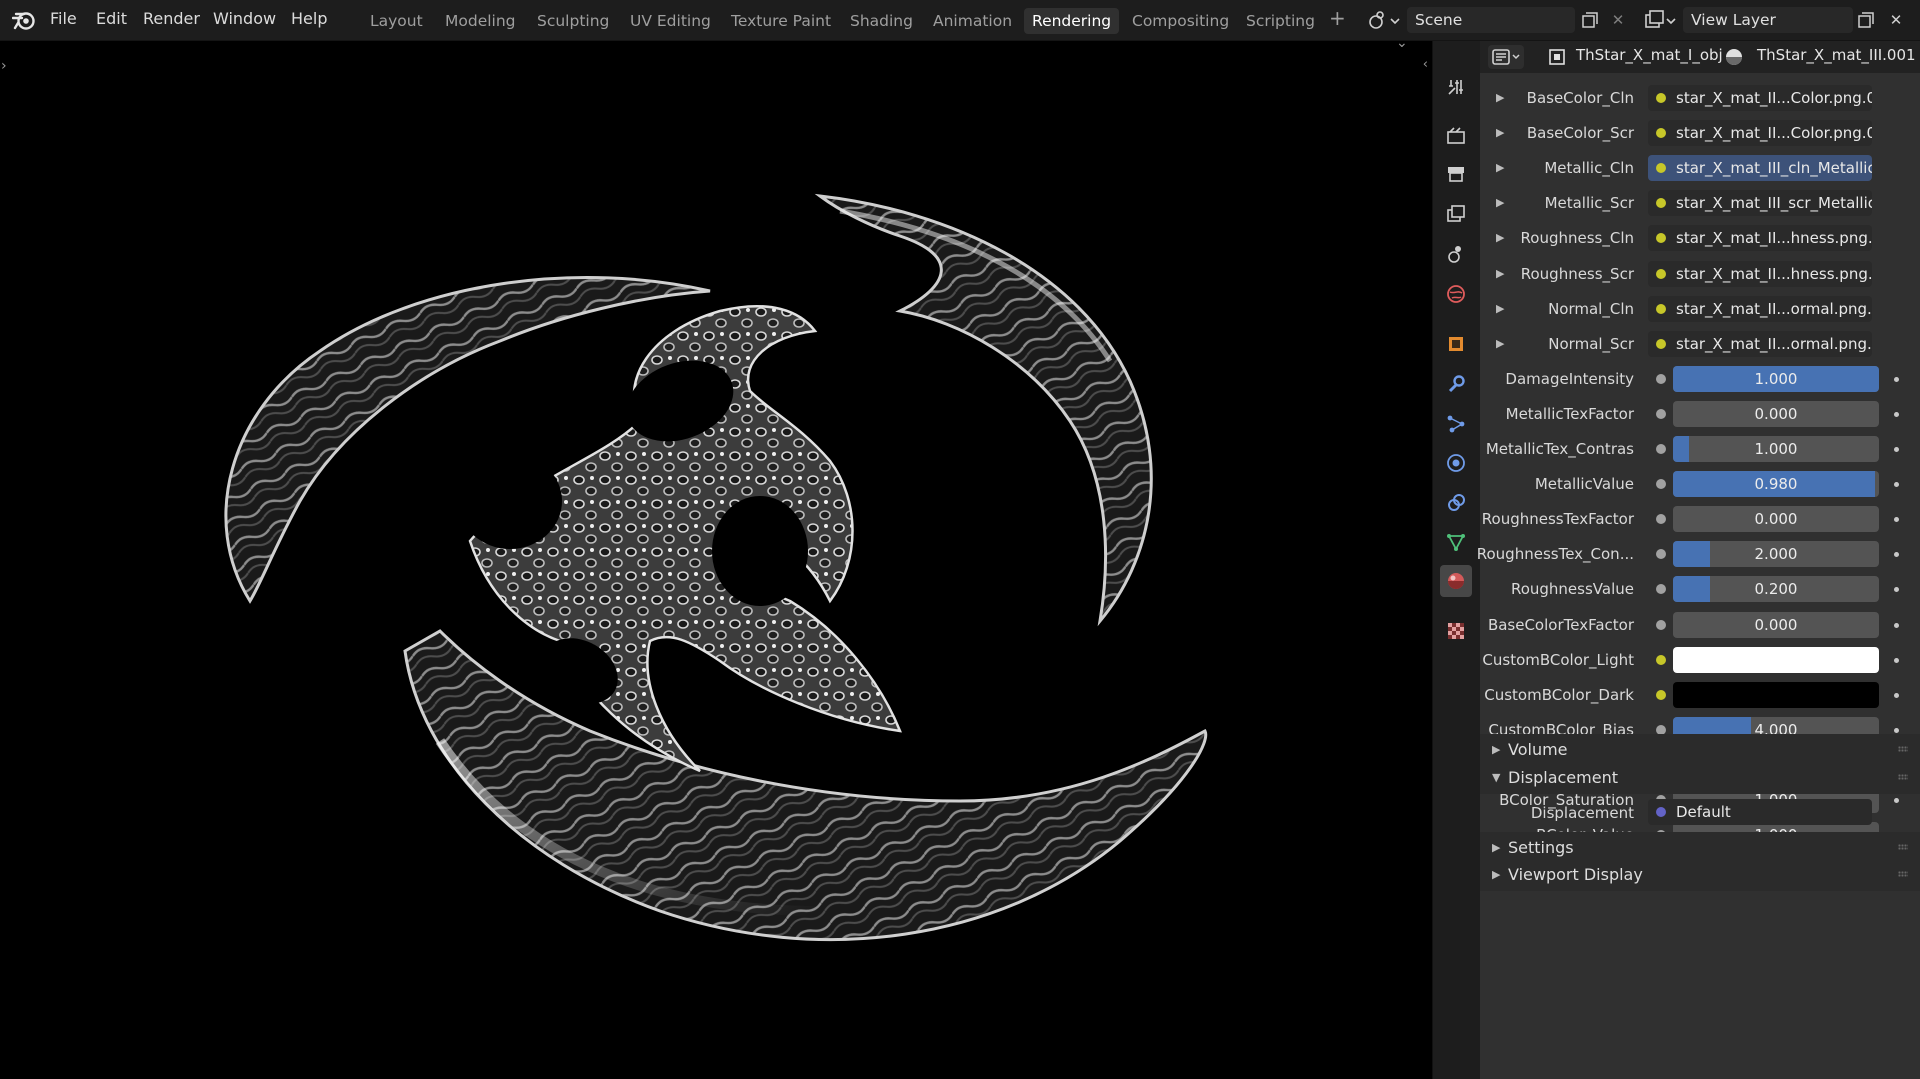 The width and height of the screenshot is (1920, 1079). What do you see at coordinates (1384, 20) in the screenshot?
I see `scene-selector-button` at bounding box center [1384, 20].